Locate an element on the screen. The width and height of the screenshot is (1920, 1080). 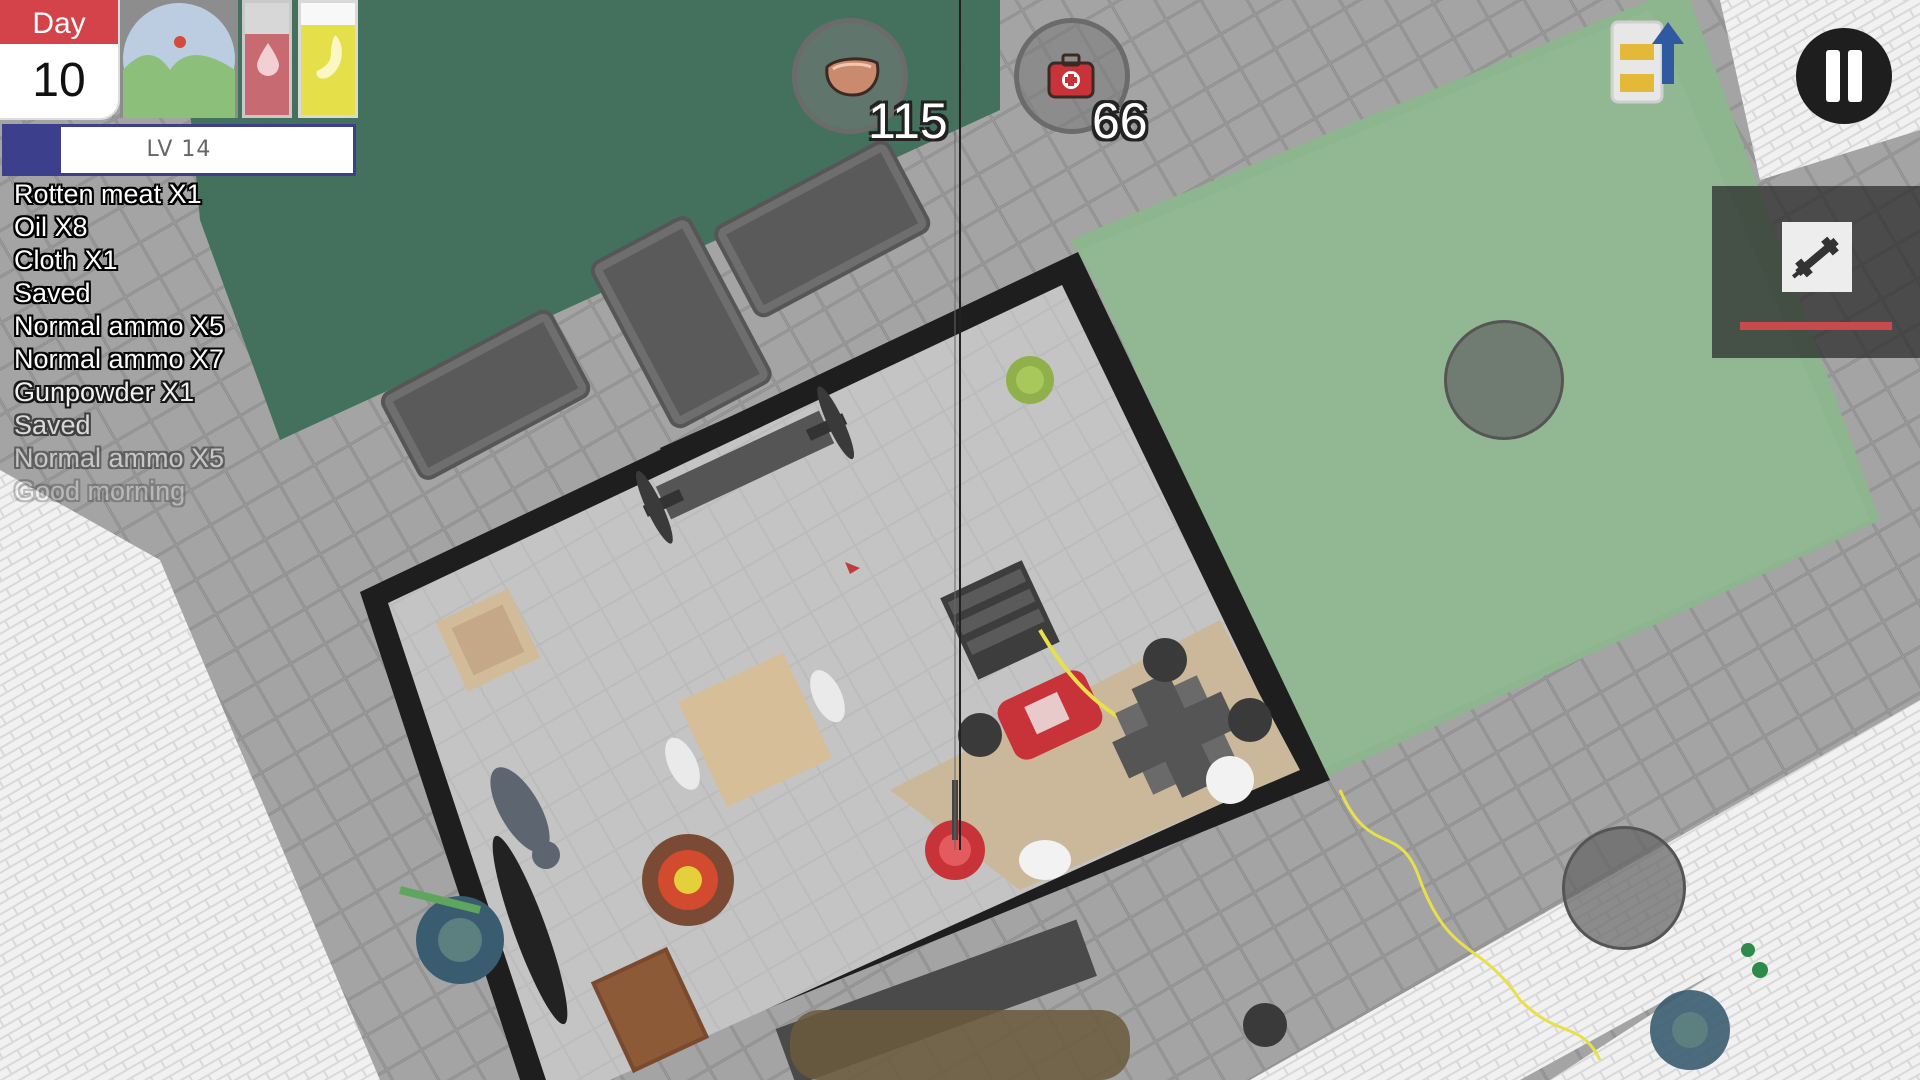
log-line: Cloth X1 is located at coordinates (66, 260).